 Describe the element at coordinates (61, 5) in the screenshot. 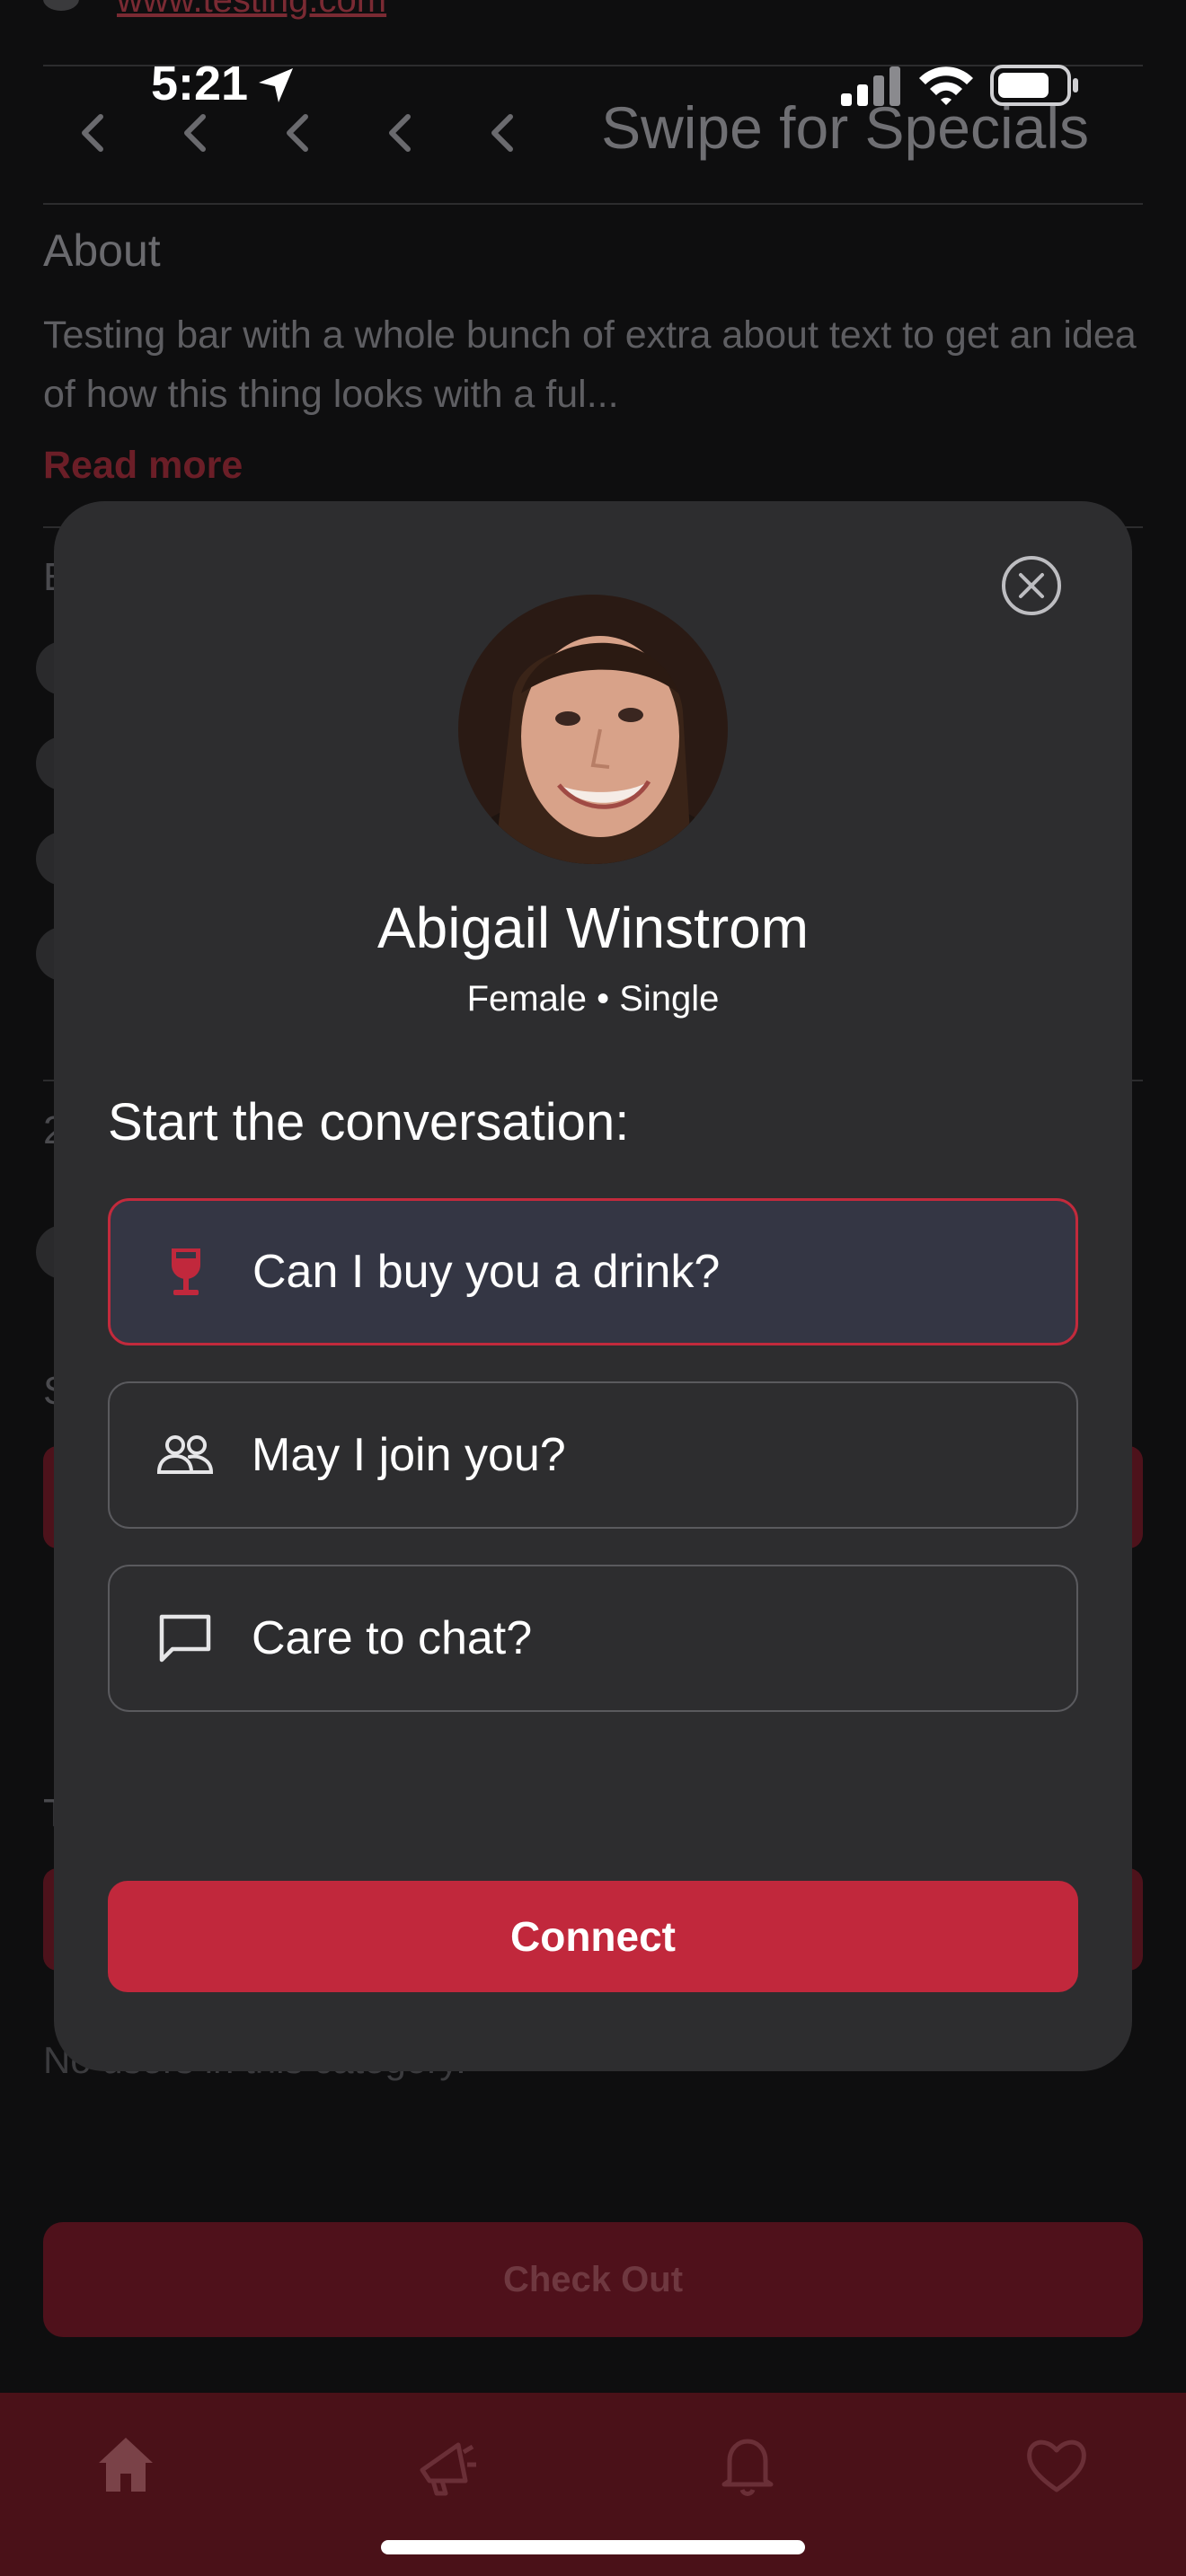

I see `link-icon` at that location.